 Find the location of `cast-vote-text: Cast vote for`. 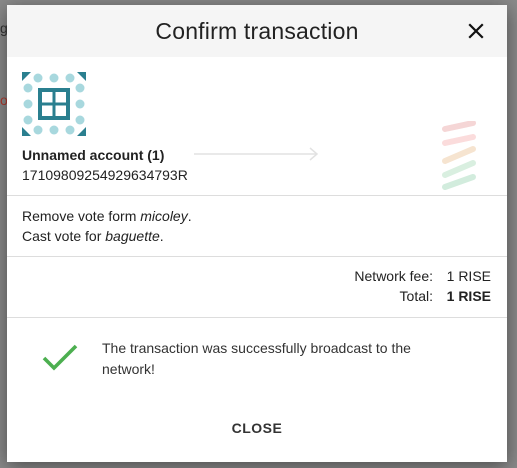

cast-vote-text: Cast vote for is located at coordinates (64, 236).